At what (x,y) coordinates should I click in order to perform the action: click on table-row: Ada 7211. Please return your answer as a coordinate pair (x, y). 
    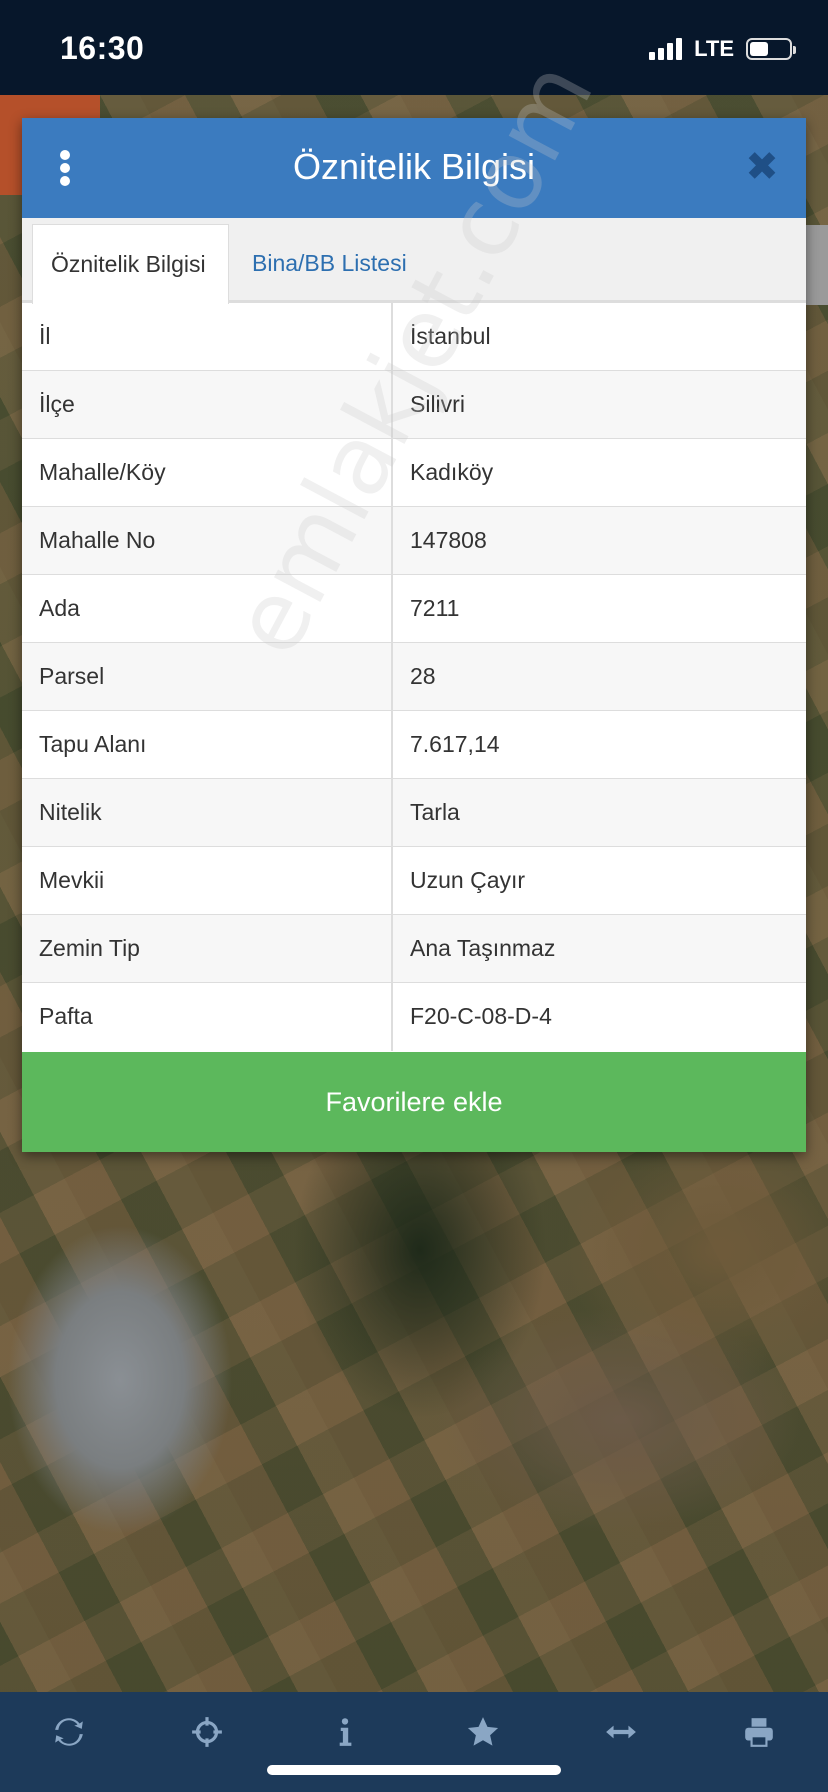
    Looking at the image, I should click on (414, 608).